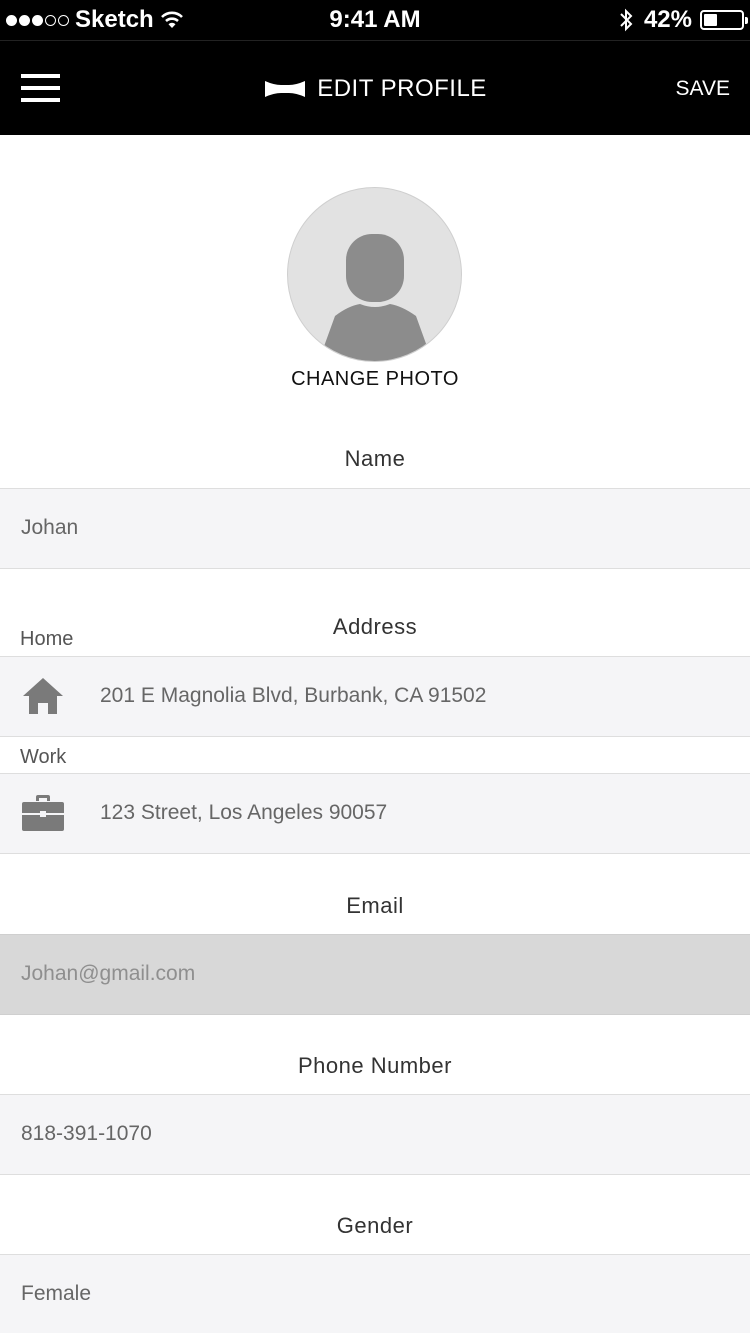  Describe the element at coordinates (626, 20) in the screenshot. I see `bluetooth-icon` at that location.